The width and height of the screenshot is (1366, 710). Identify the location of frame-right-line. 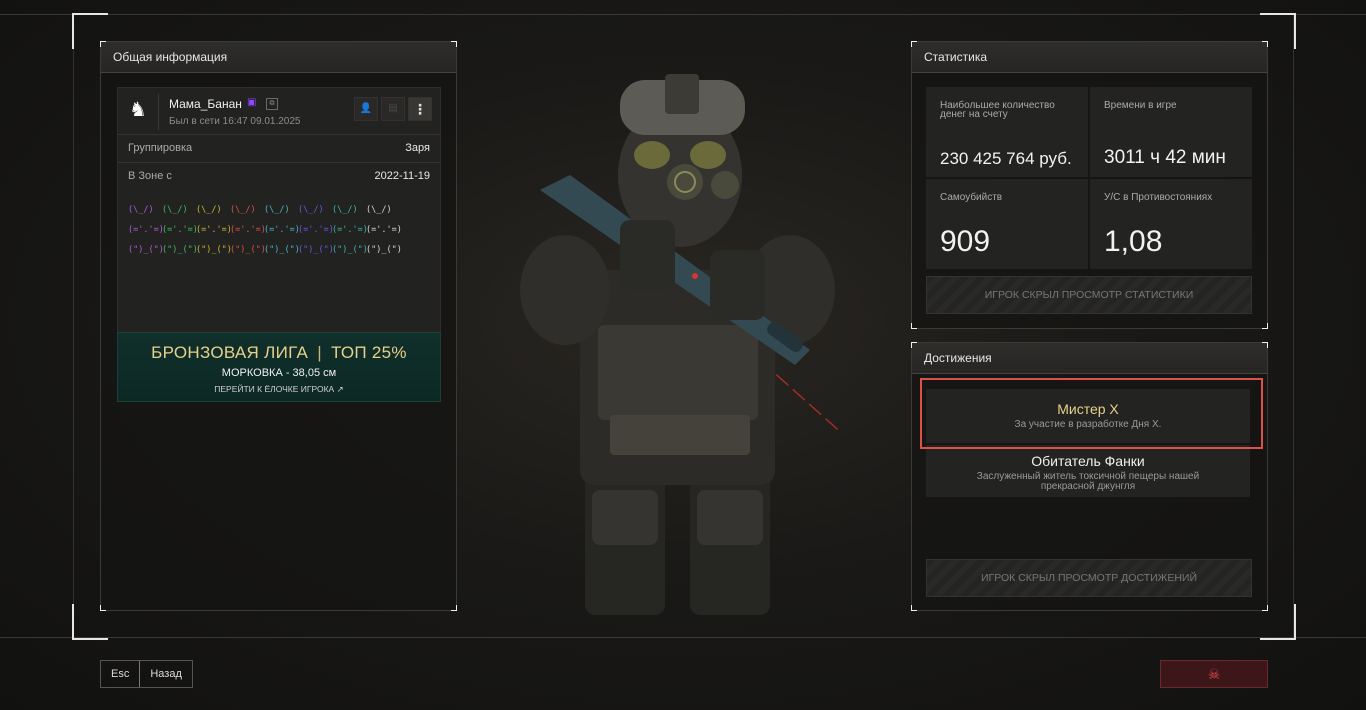
(1293, 326).